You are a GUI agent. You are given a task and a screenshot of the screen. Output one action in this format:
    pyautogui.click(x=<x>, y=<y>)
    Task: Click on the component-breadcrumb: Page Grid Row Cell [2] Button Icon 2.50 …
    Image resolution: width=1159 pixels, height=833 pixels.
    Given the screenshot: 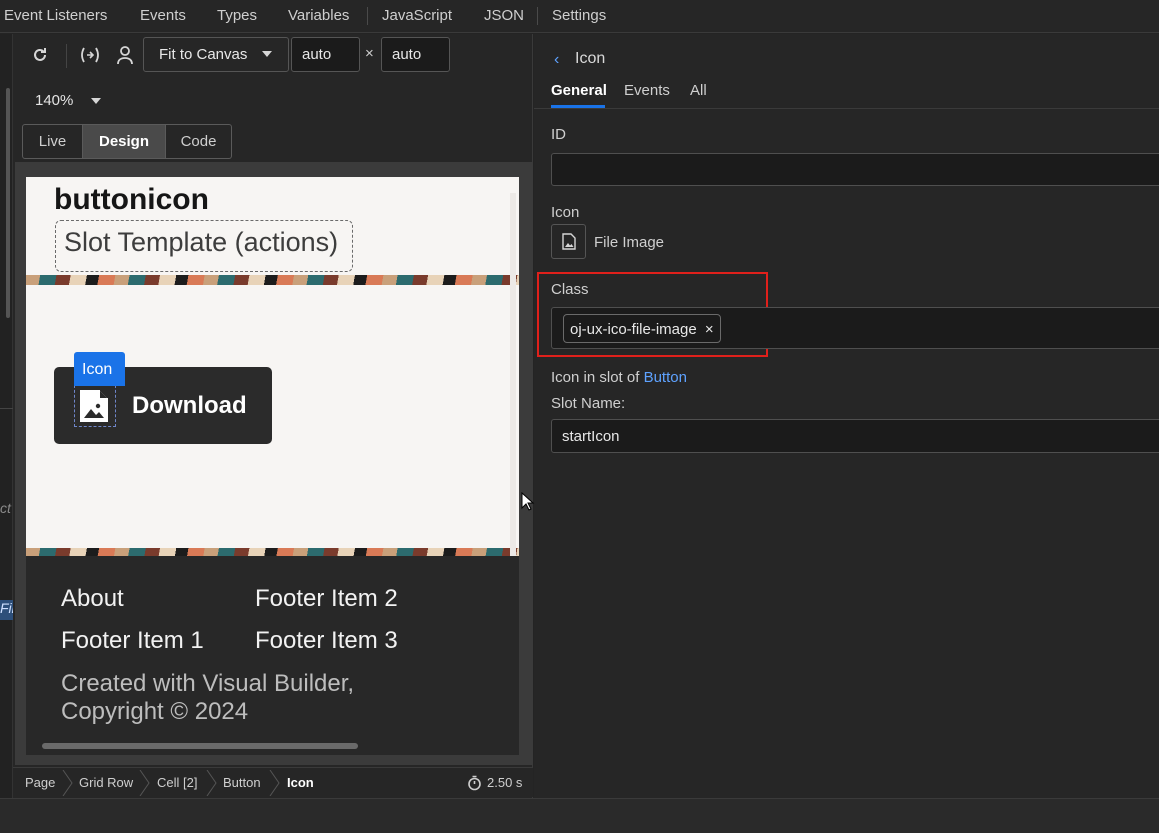 What is the action you would take?
    pyautogui.click(x=273, y=782)
    